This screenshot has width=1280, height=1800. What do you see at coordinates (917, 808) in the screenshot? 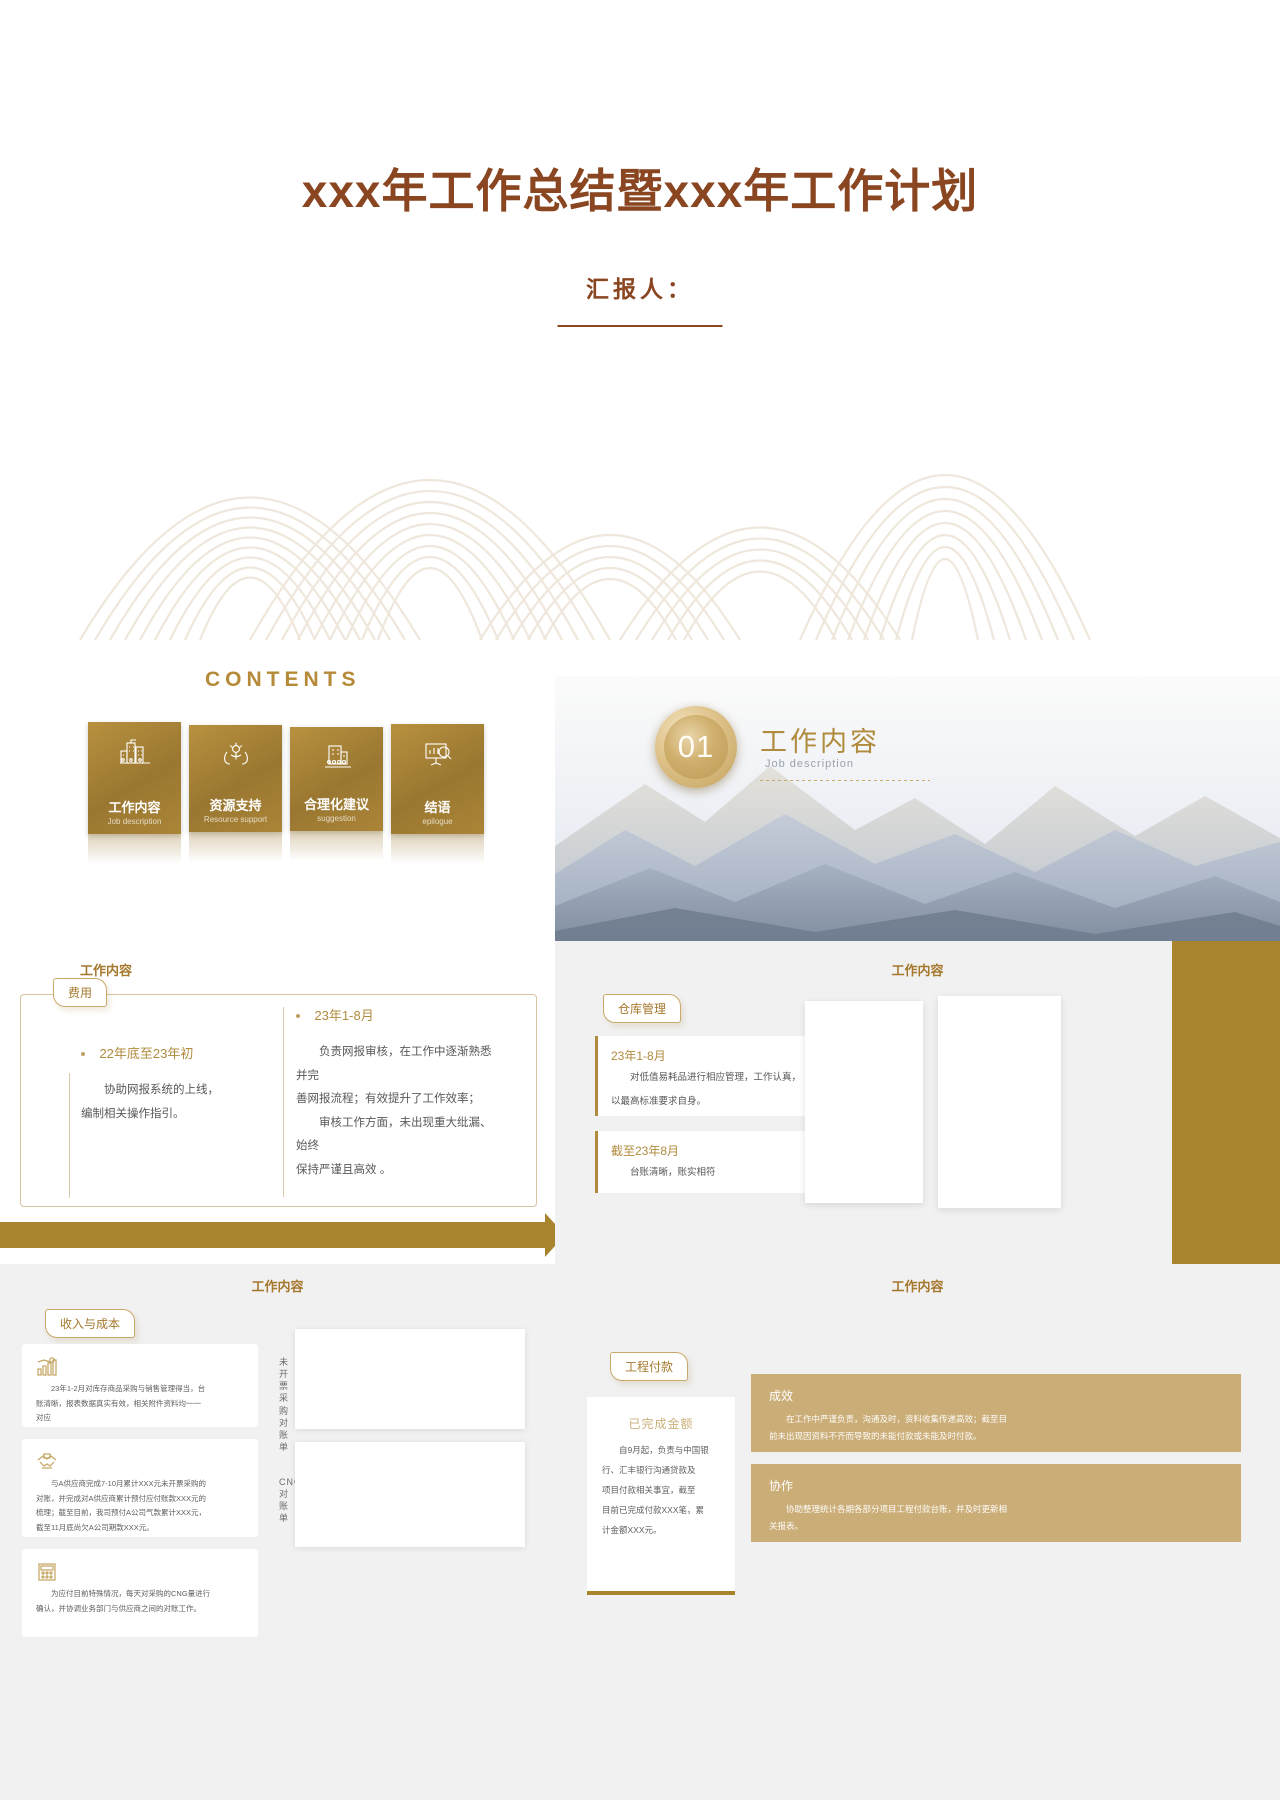
I see `section-divider-slide: 01 工作内容 Job description` at bounding box center [917, 808].